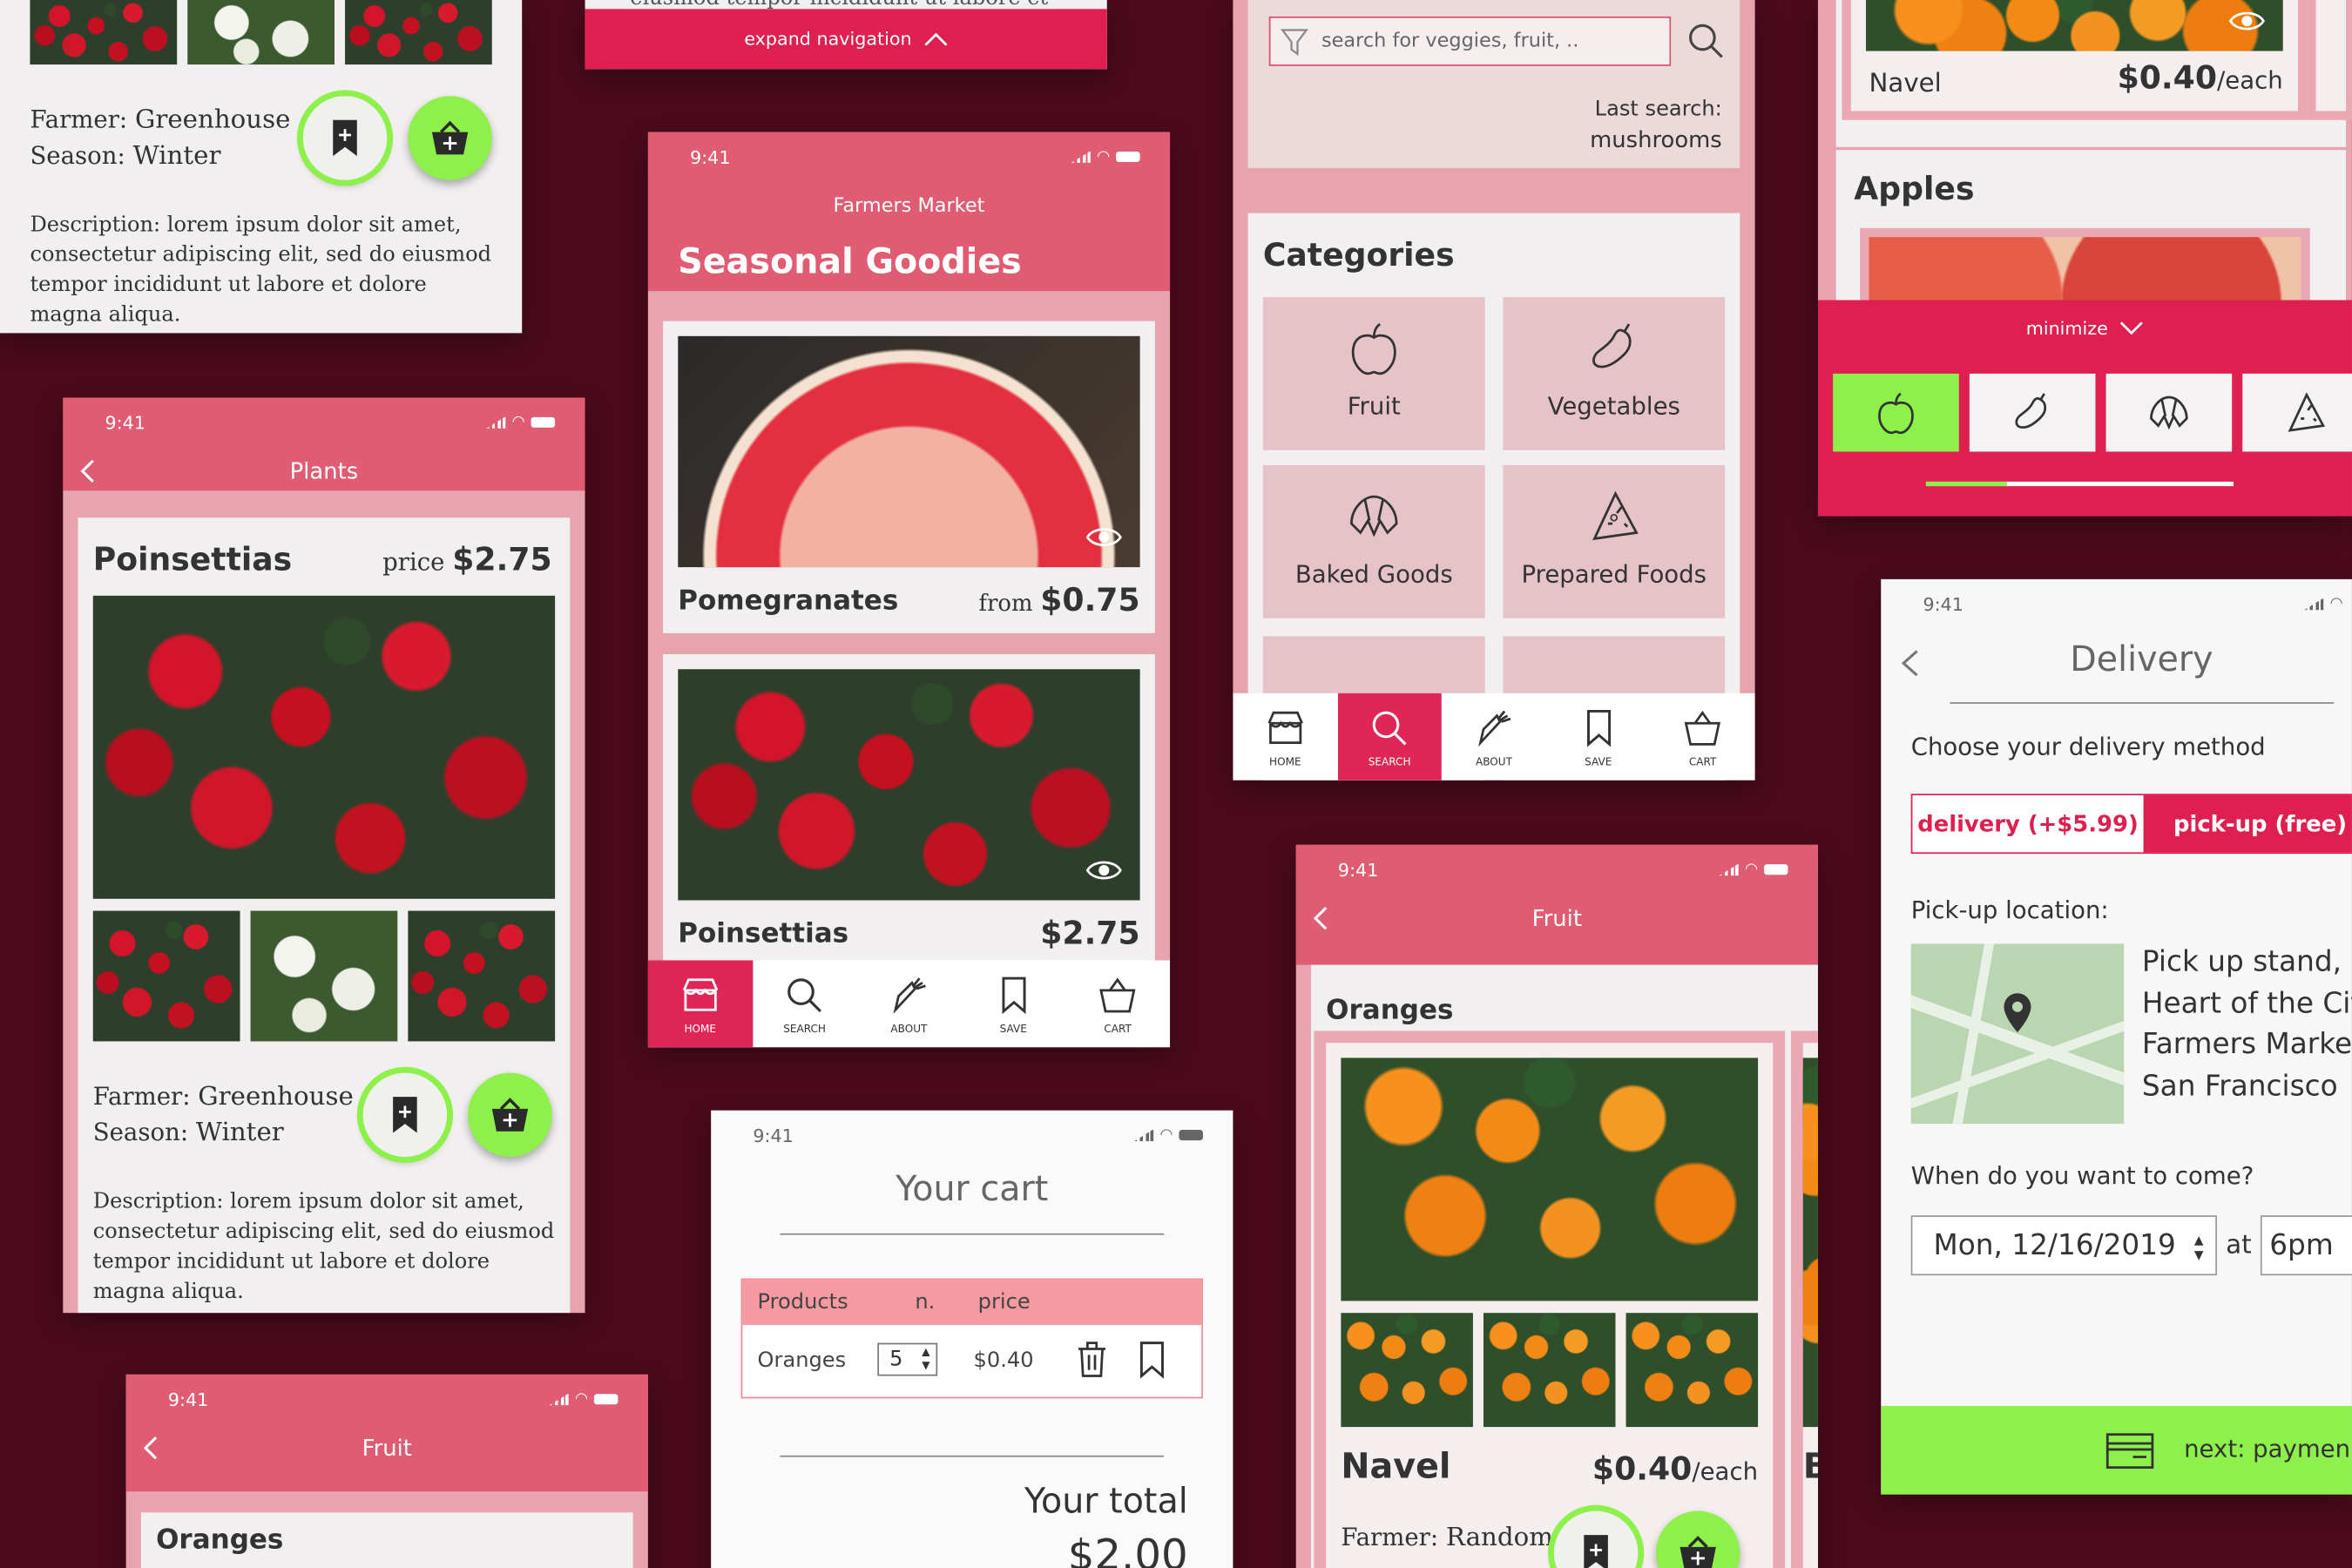  I want to click on last-search-label: Last search:, so click(1658, 109).